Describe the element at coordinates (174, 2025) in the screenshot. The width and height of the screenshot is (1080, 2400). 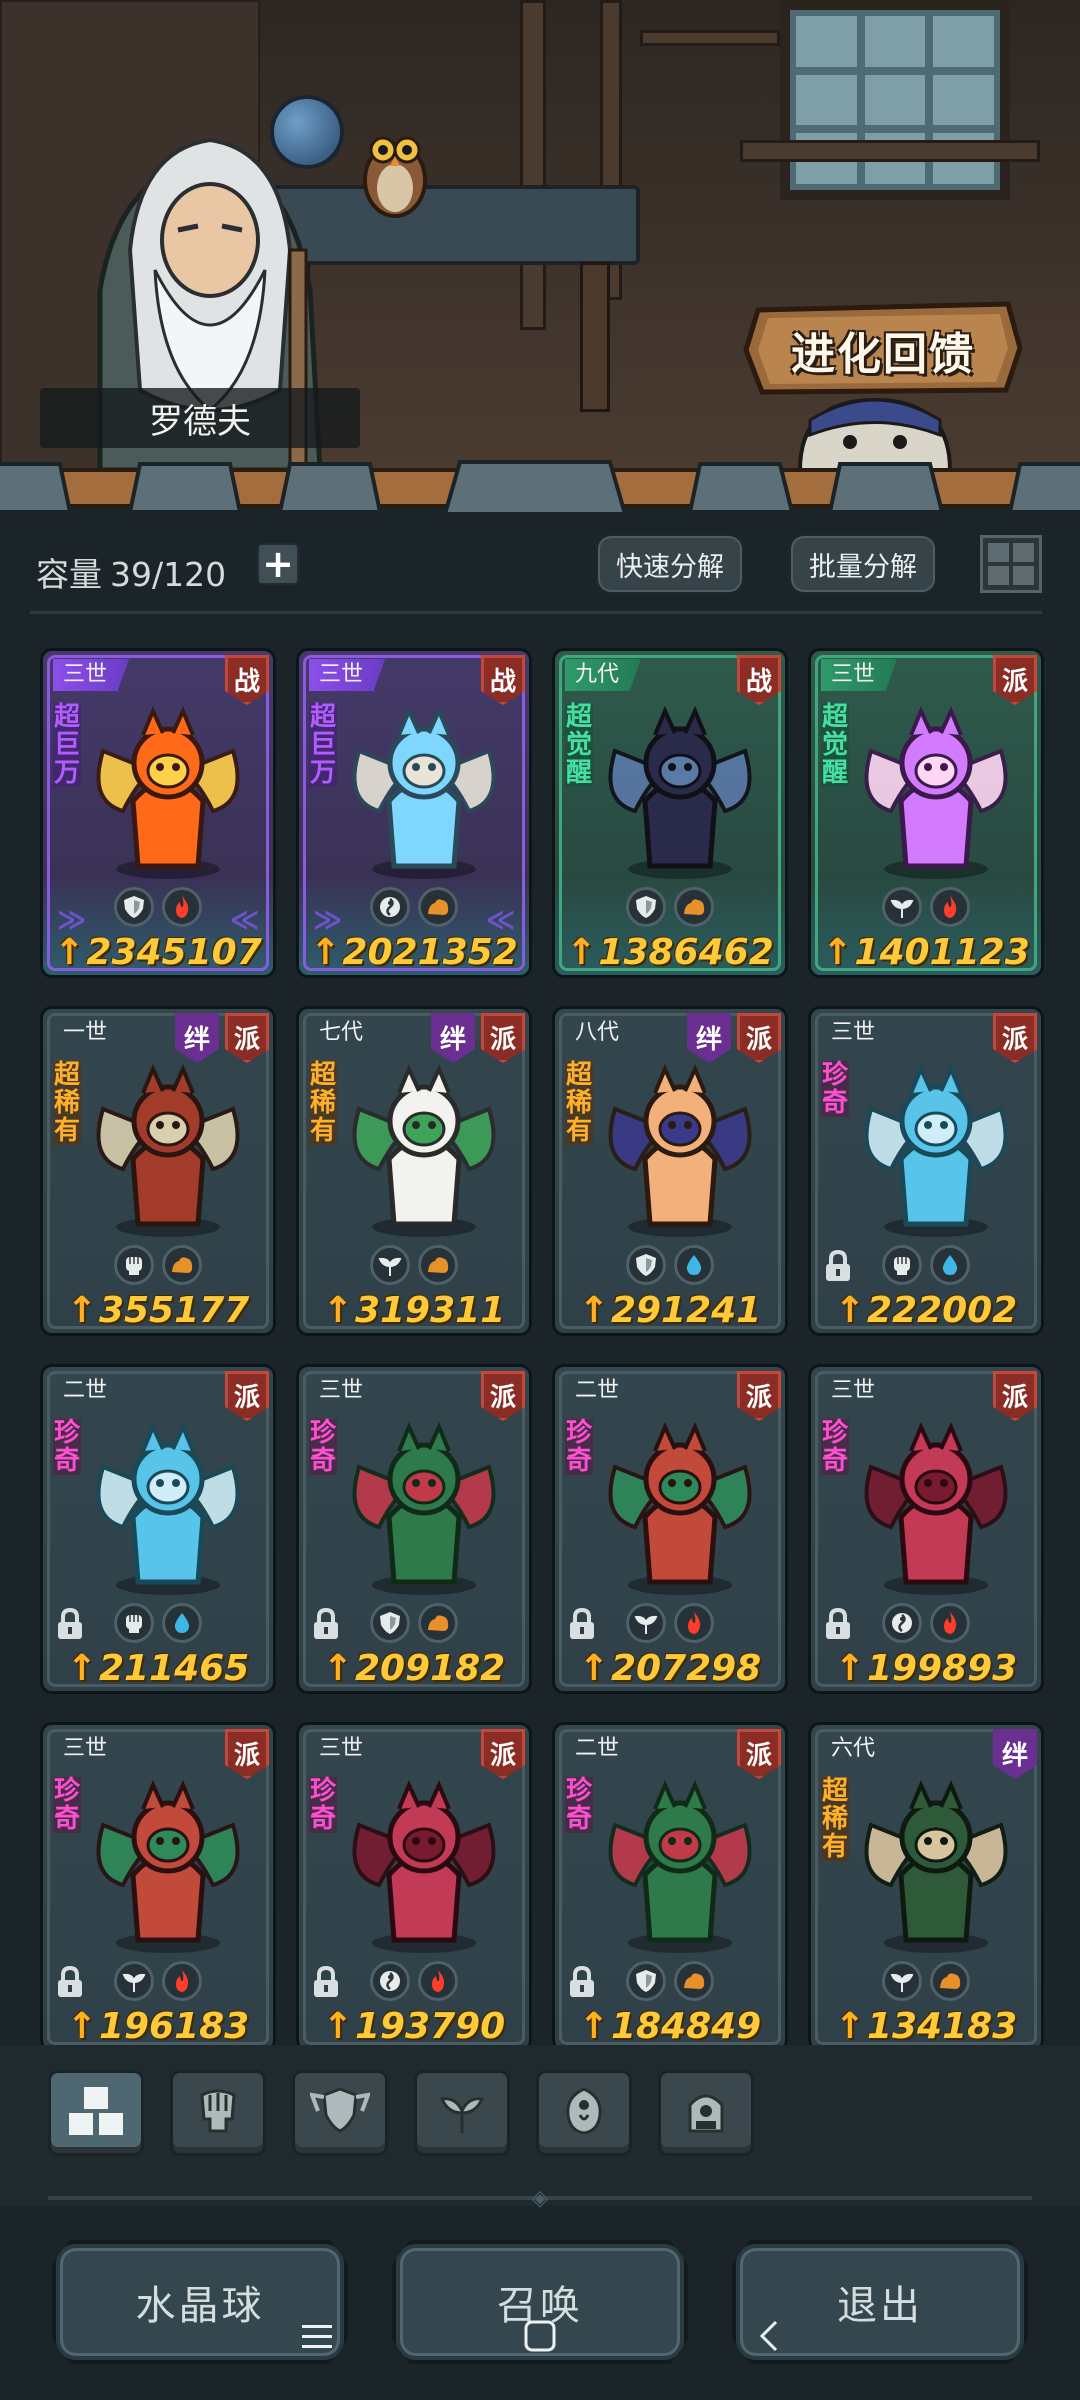
I see `power-number: 196183` at that location.